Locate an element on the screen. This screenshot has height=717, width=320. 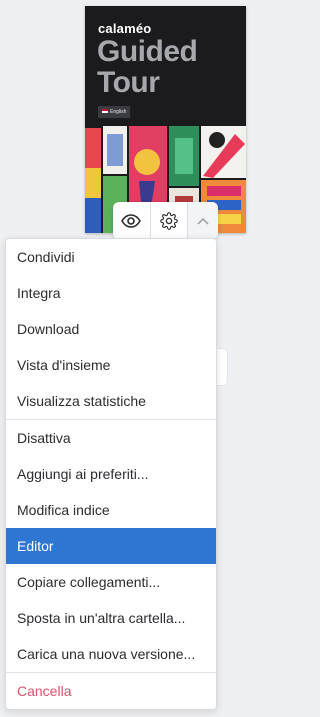
menu-item-cancella: Cancella is located at coordinates (111, 691).